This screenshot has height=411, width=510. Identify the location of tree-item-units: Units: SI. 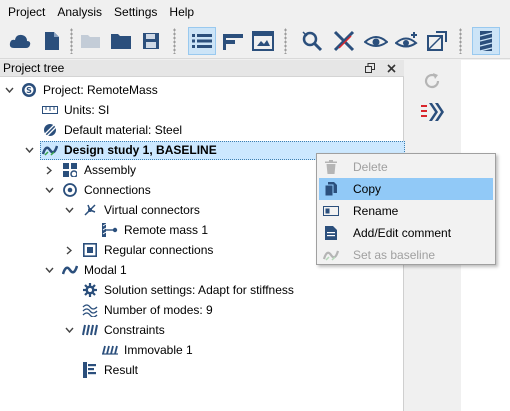
(202, 110).